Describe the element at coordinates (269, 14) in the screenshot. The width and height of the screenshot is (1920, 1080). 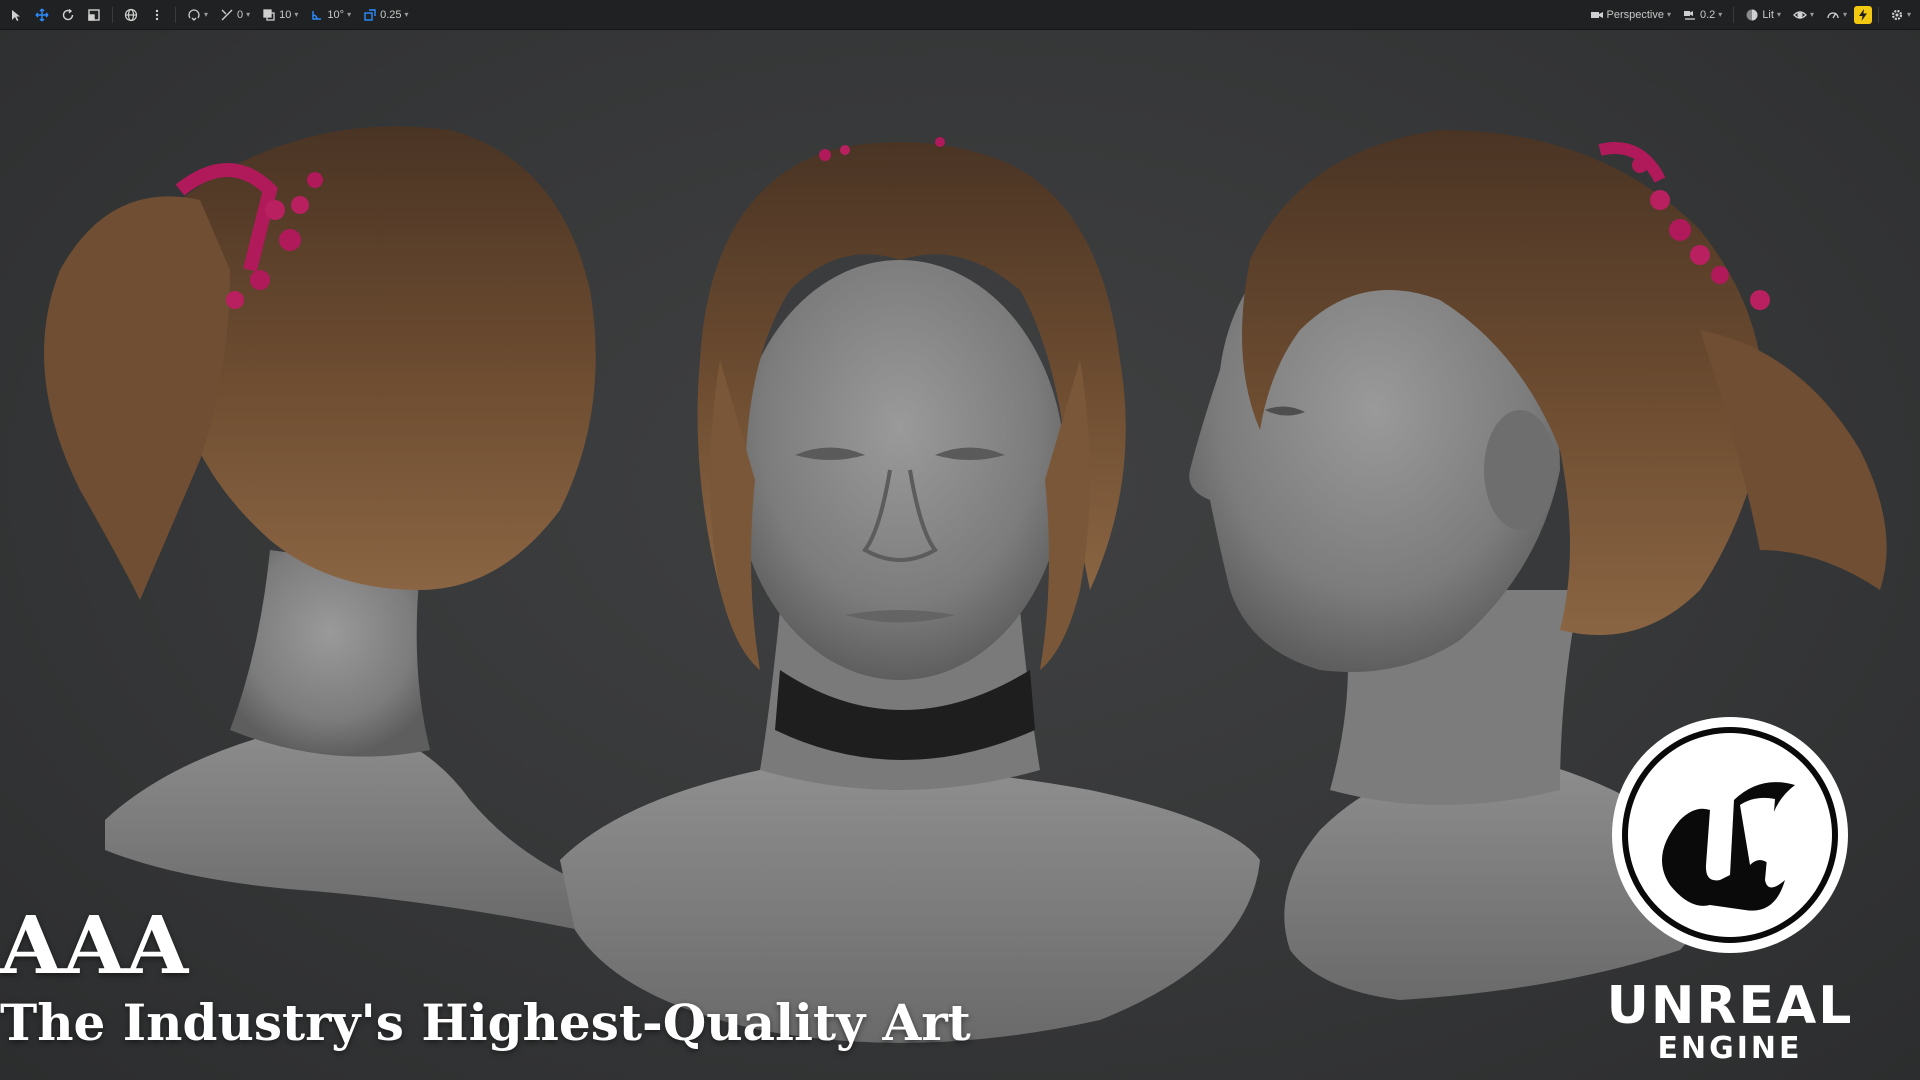
I see `grid-snap-icon` at that location.